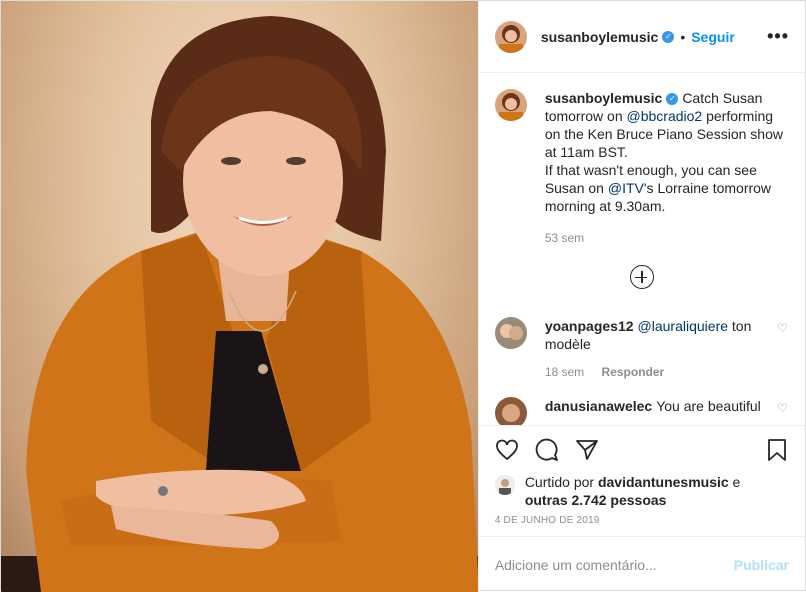 Image resolution: width=806 pixels, height=592 pixels. Describe the element at coordinates (708, 406) in the screenshot. I see `comment-text: You are beautiful` at that location.